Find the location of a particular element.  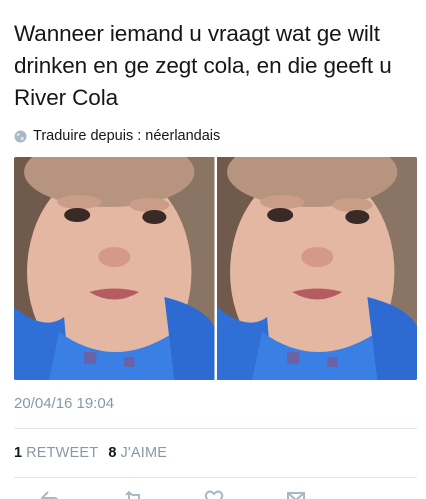

tweet-stats: 1 RETWEET 8 J'AIME is located at coordinates (90, 453).